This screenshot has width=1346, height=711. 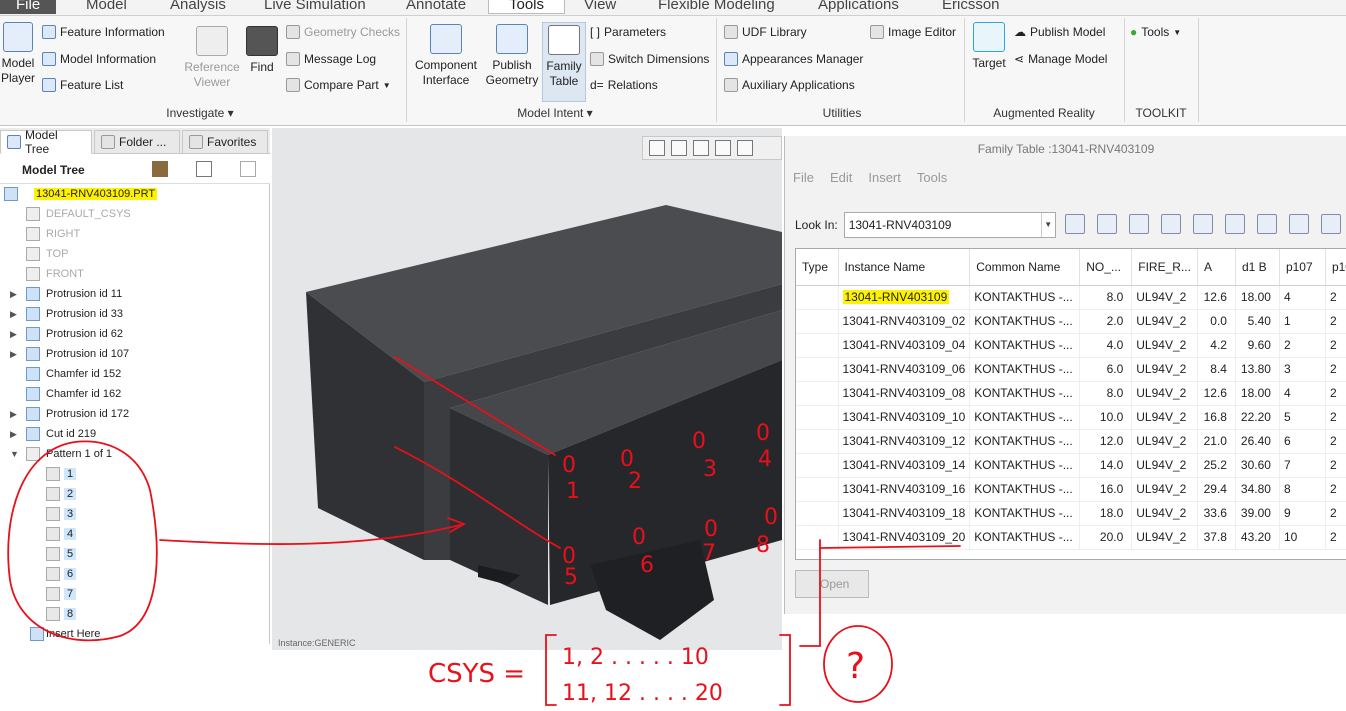 What do you see at coordinates (1216, 267) in the screenshot?
I see `column-header: A` at bounding box center [1216, 267].